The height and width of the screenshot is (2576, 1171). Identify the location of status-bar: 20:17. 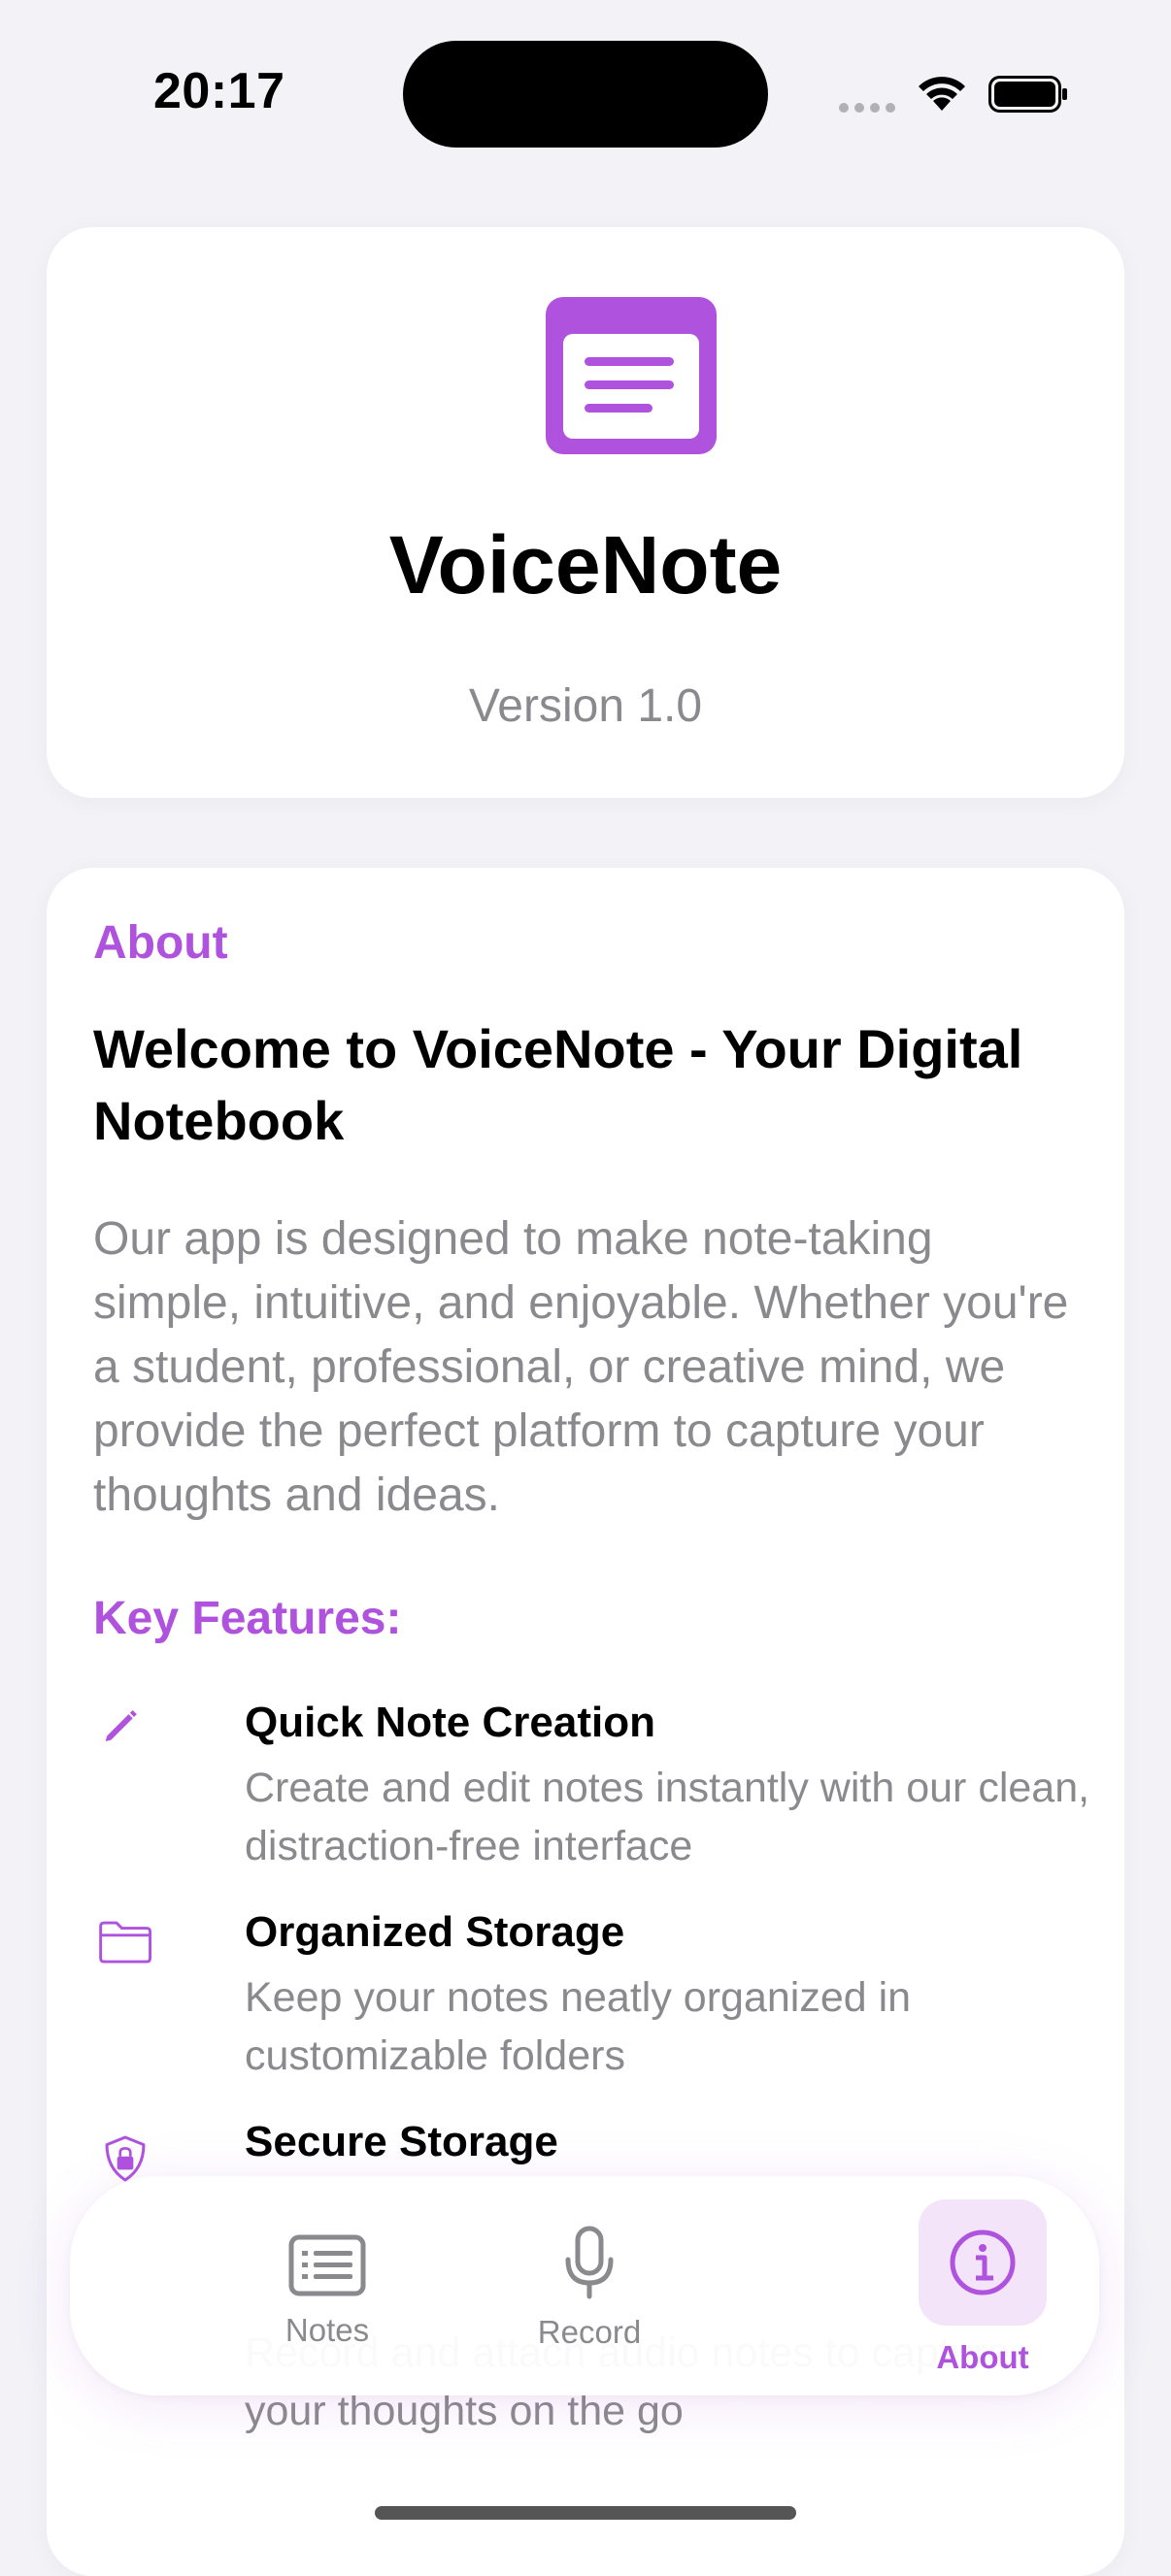
(585, 97).